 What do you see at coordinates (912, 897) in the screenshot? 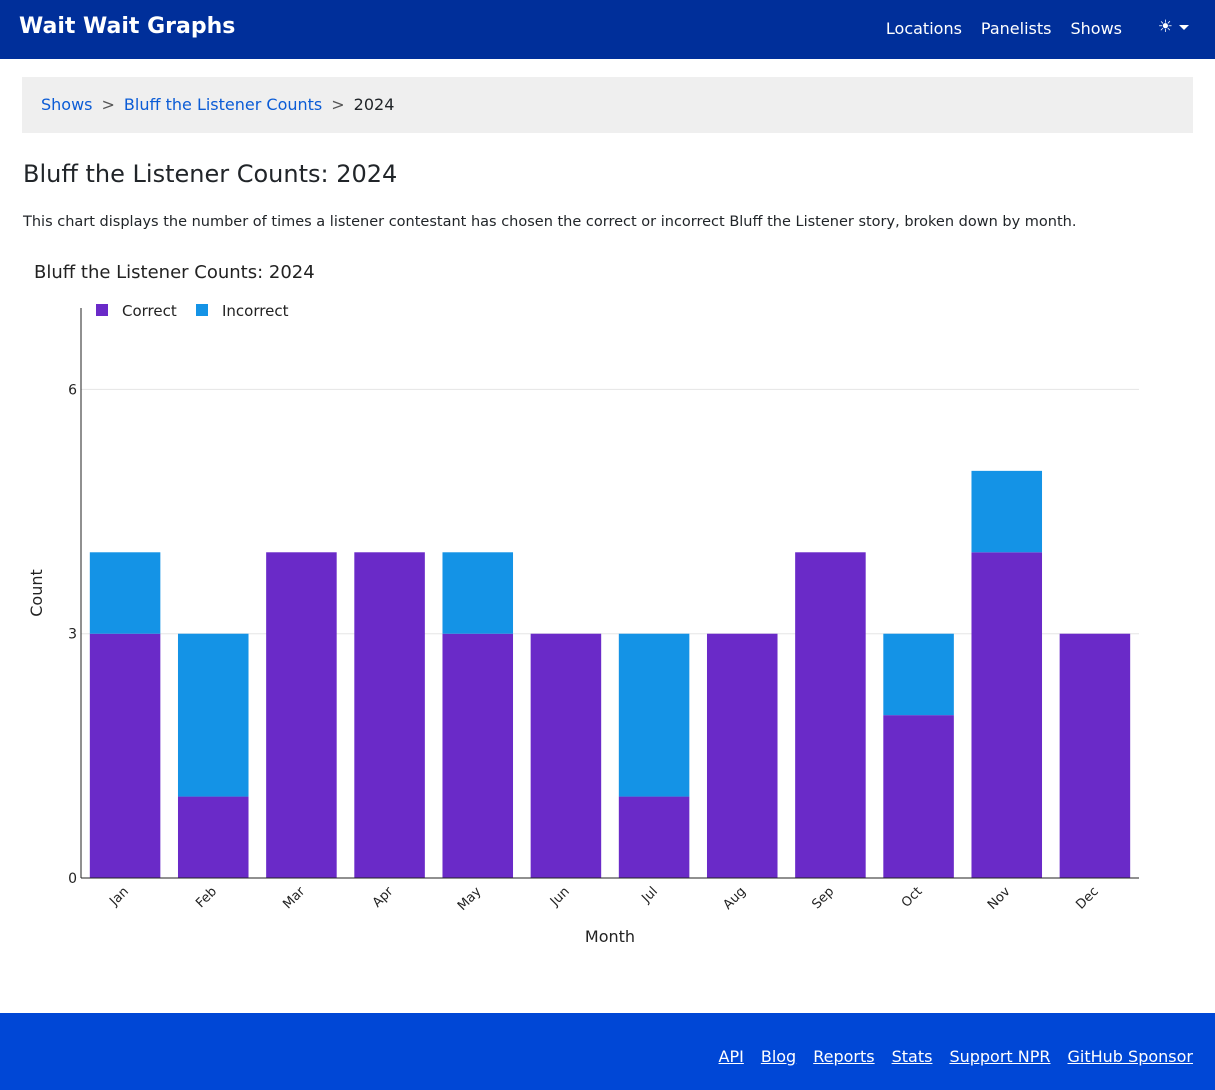
I see `x-tick-label: Oct` at bounding box center [912, 897].